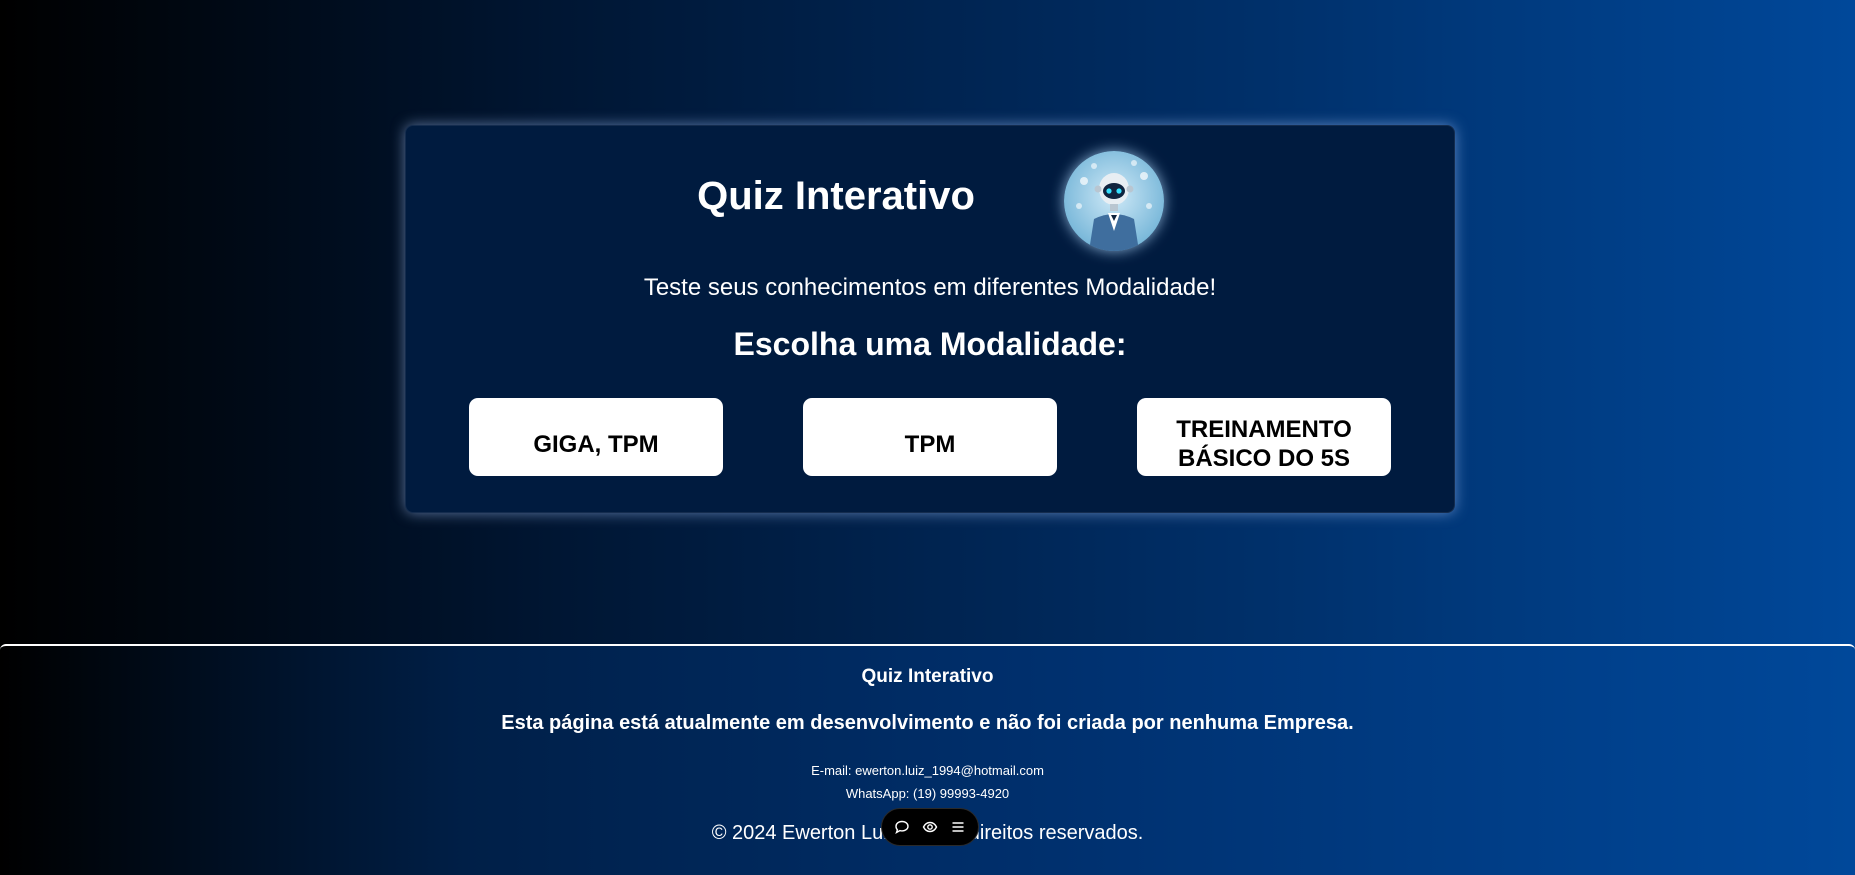 The height and width of the screenshot is (875, 1855). I want to click on comment-icon, so click(902, 827).